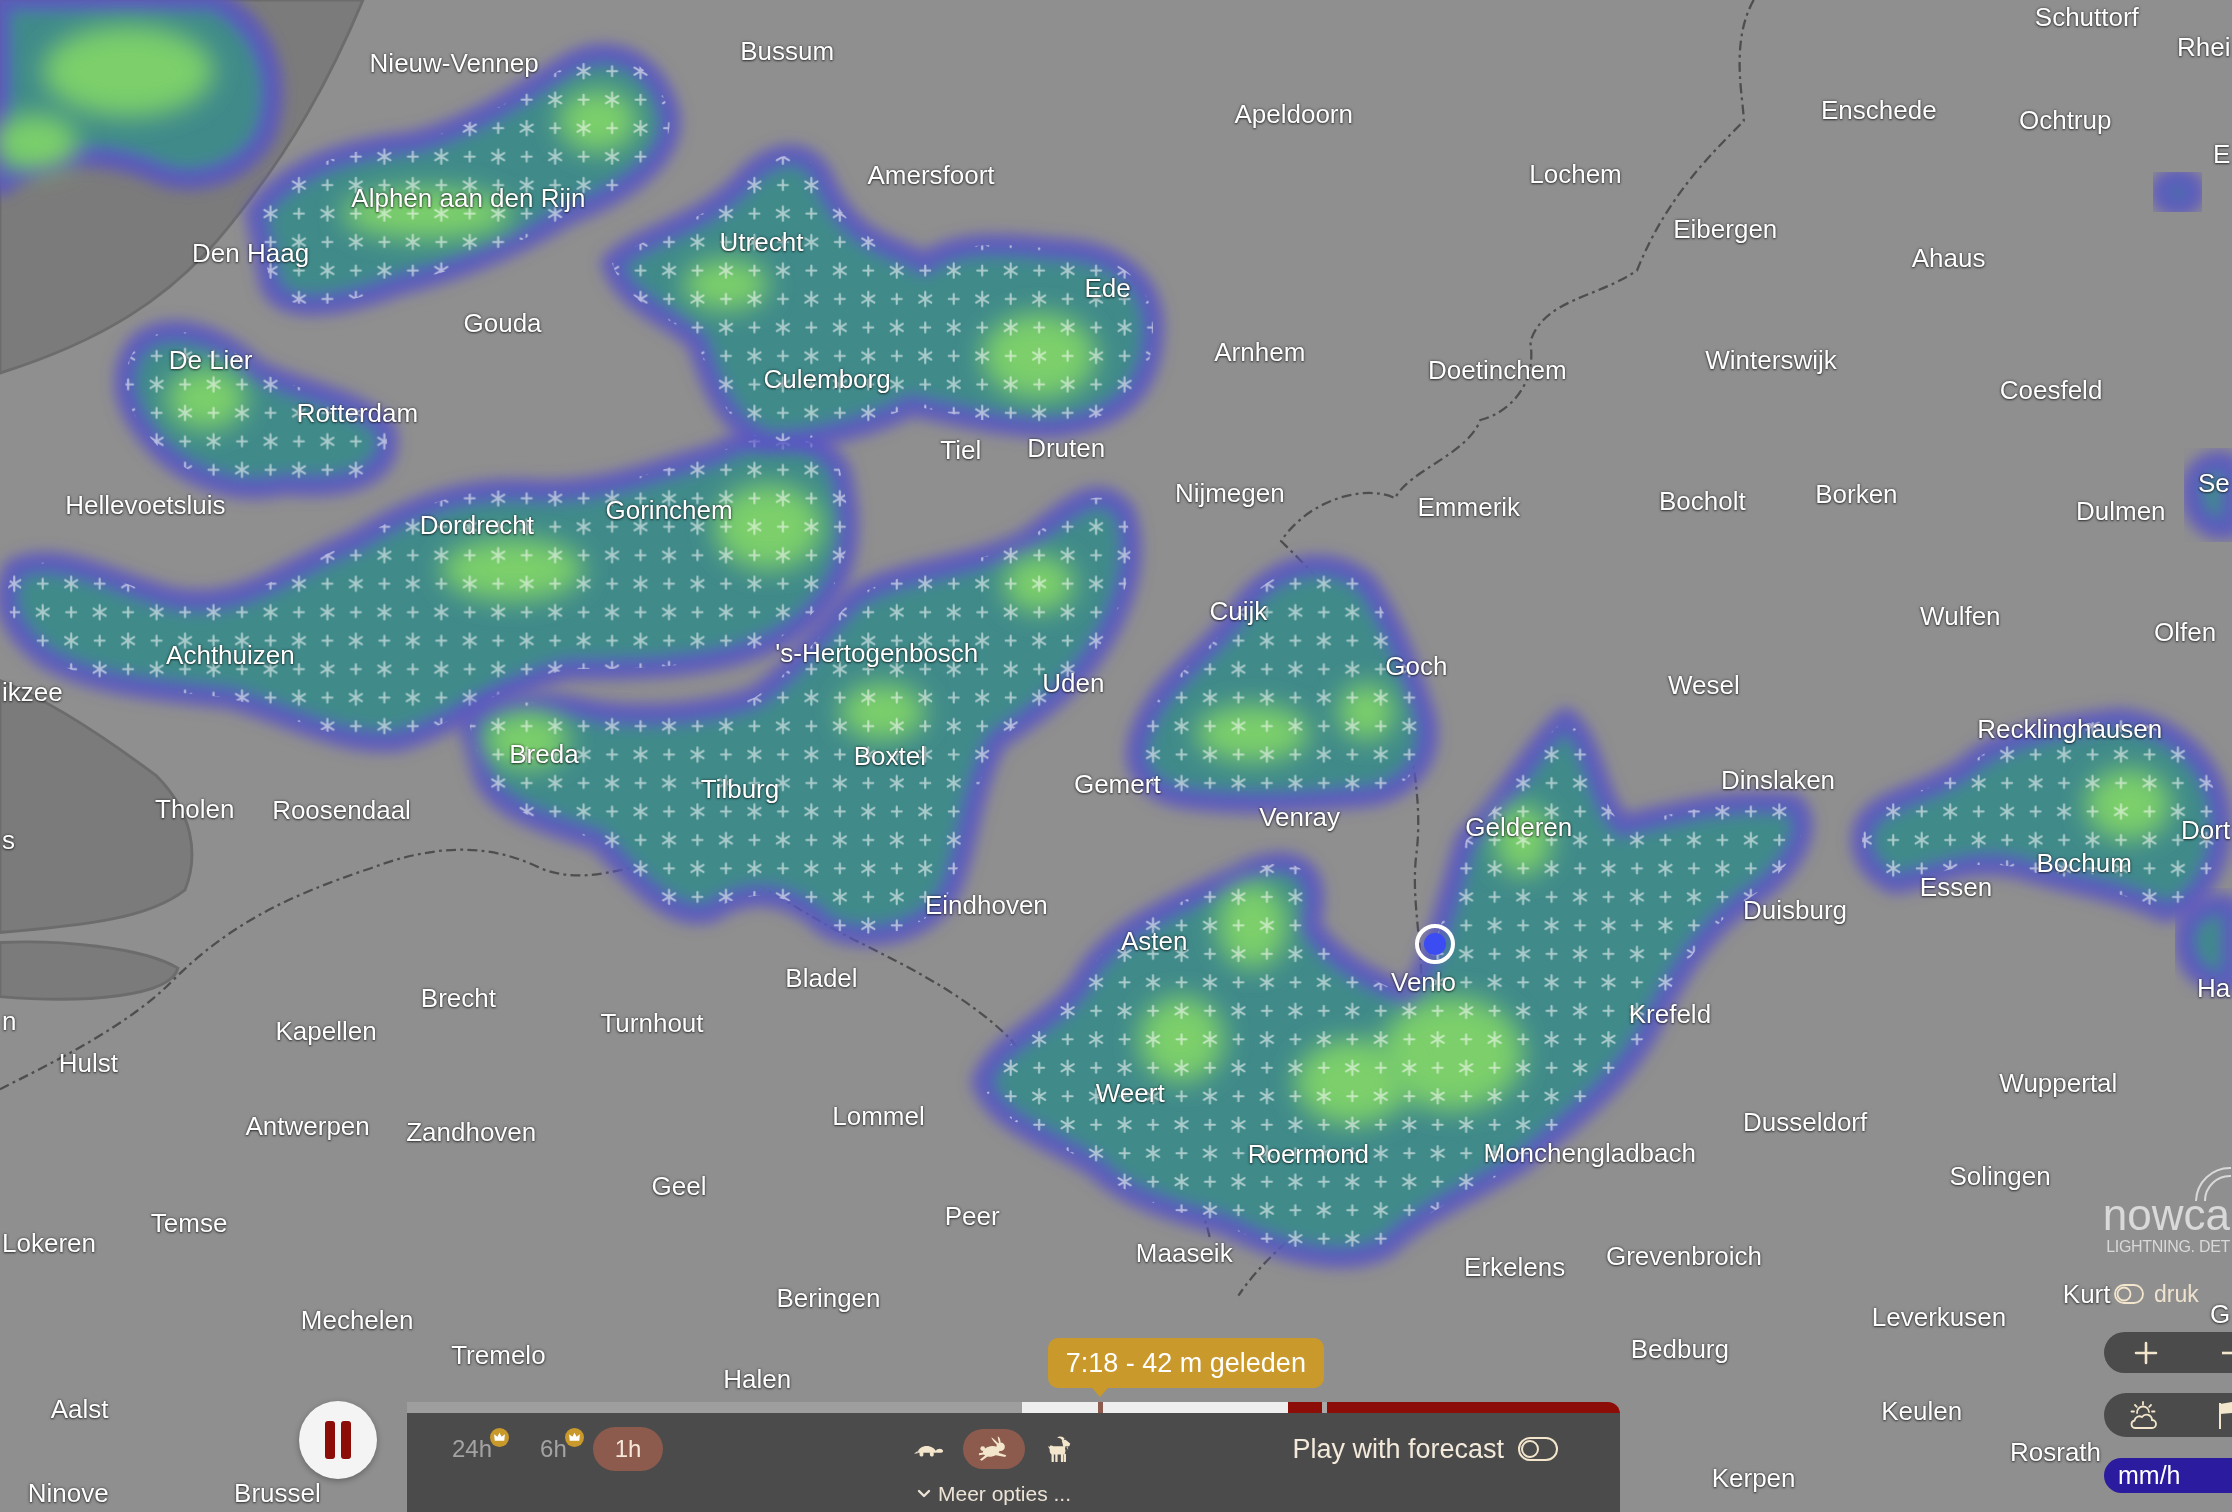 This screenshot has height=1512, width=2232. I want to click on place-label: Ha, so click(2214, 987).